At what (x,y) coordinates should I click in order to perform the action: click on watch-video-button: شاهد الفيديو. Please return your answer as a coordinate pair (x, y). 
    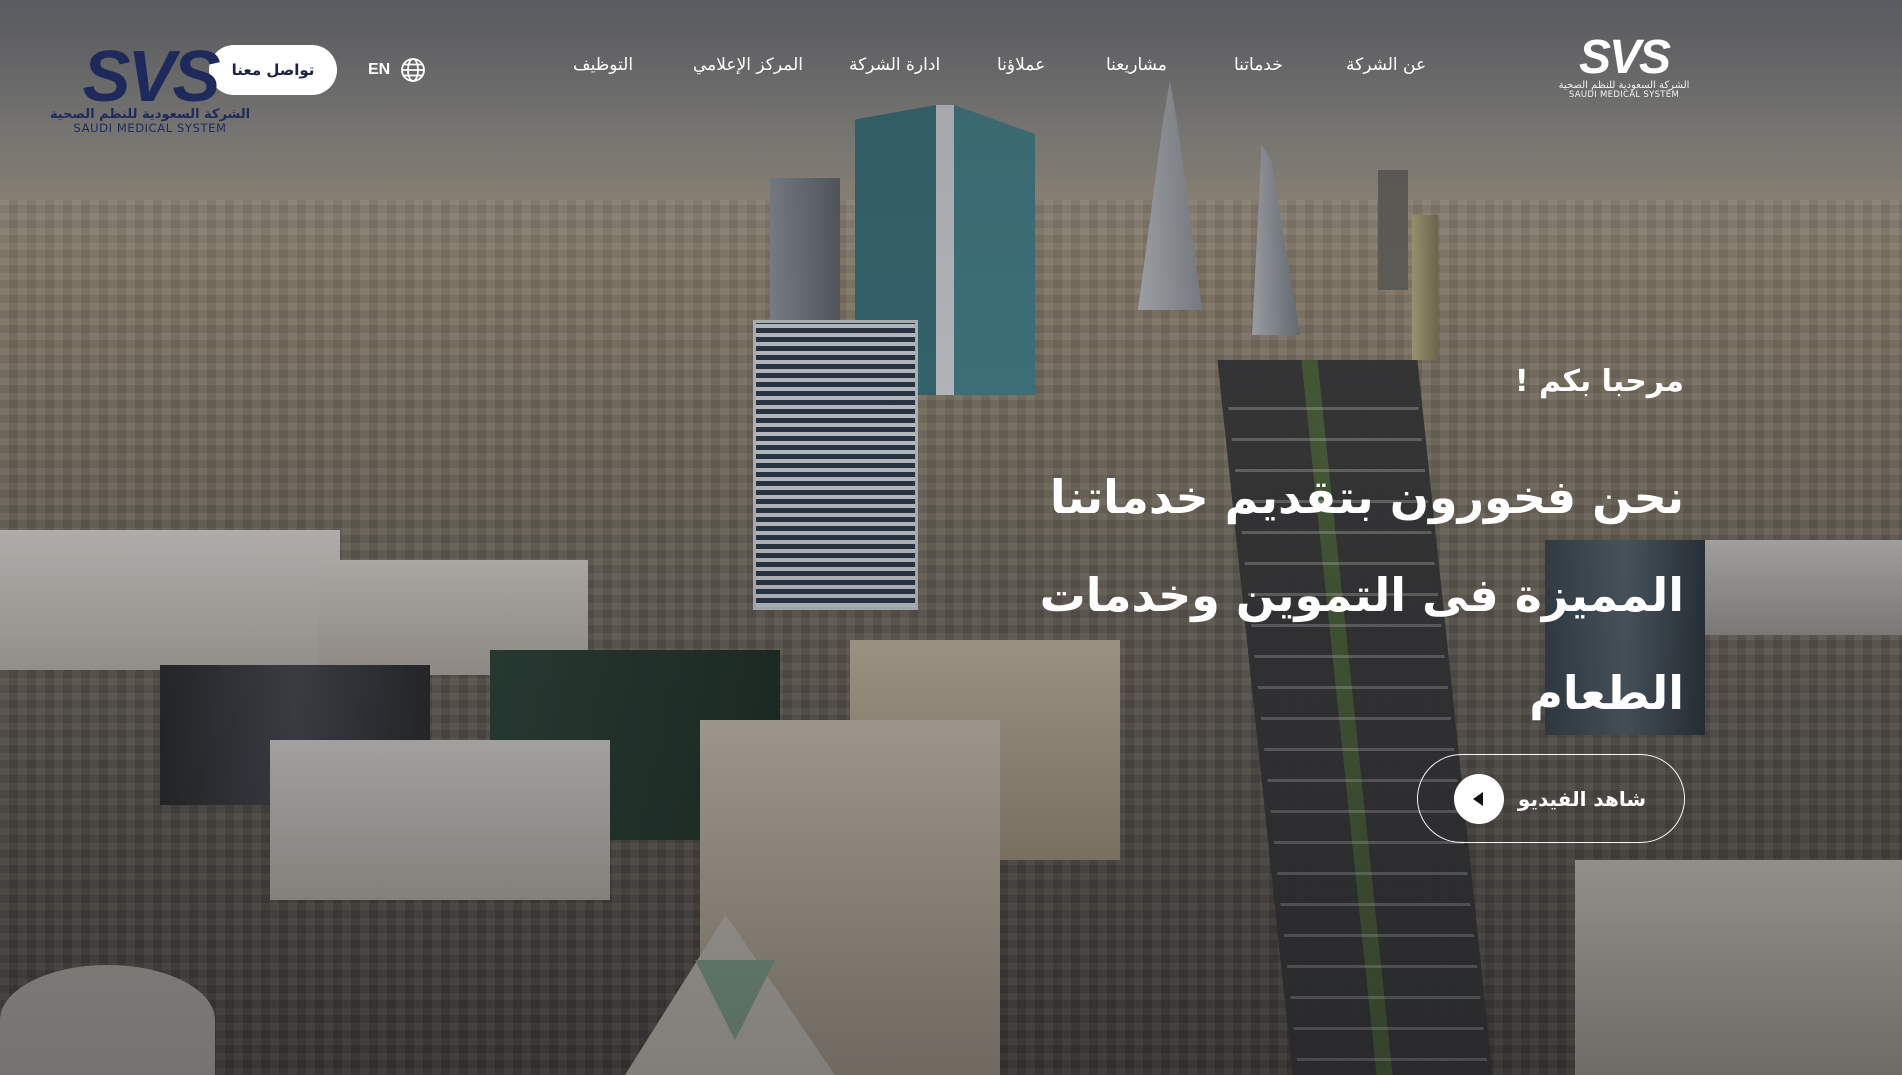
    Looking at the image, I should click on (1551, 798).